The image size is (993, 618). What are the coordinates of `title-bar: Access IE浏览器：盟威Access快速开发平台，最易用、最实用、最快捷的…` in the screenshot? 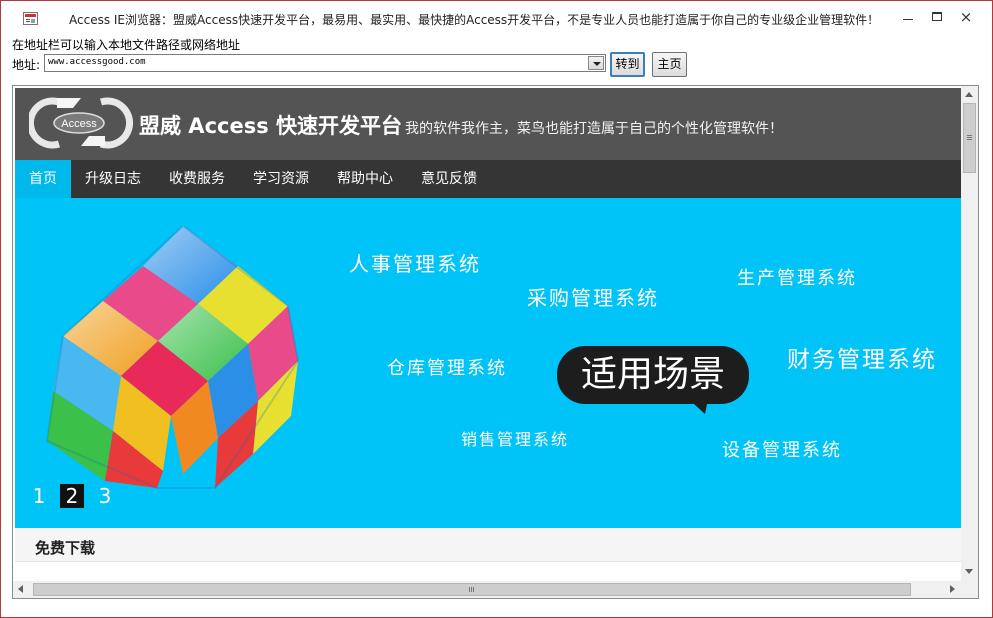 It's located at (496, 17).